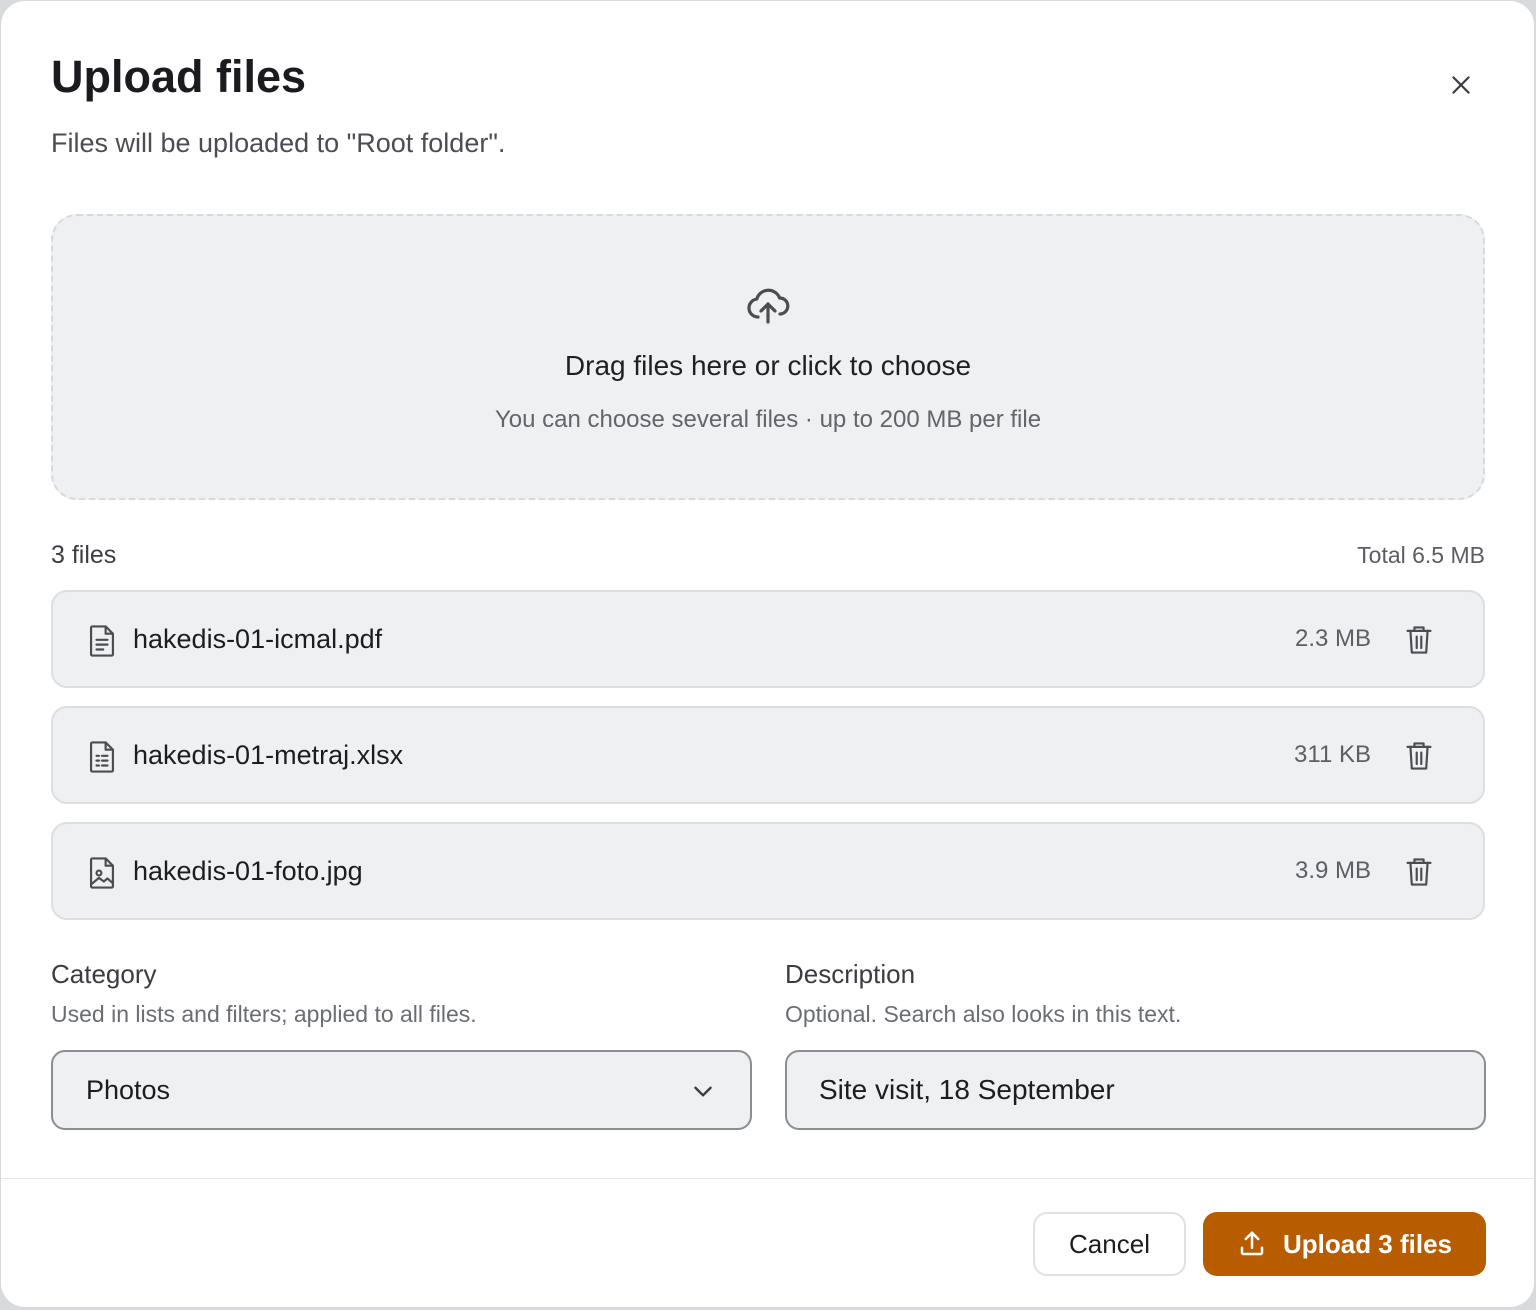 This screenshot has height=1310, width=1536. I want to click on close-button, so click(1461, 85).